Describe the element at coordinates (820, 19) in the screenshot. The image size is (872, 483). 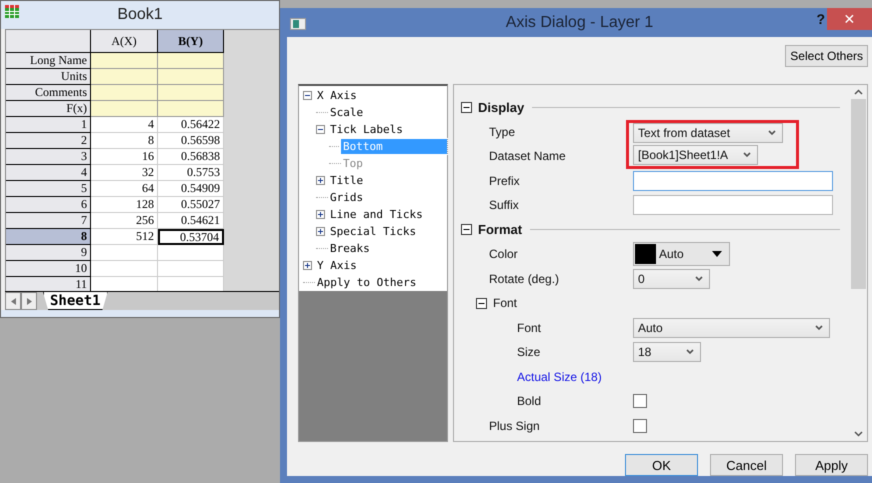
I see `help-button: ?` at that location.